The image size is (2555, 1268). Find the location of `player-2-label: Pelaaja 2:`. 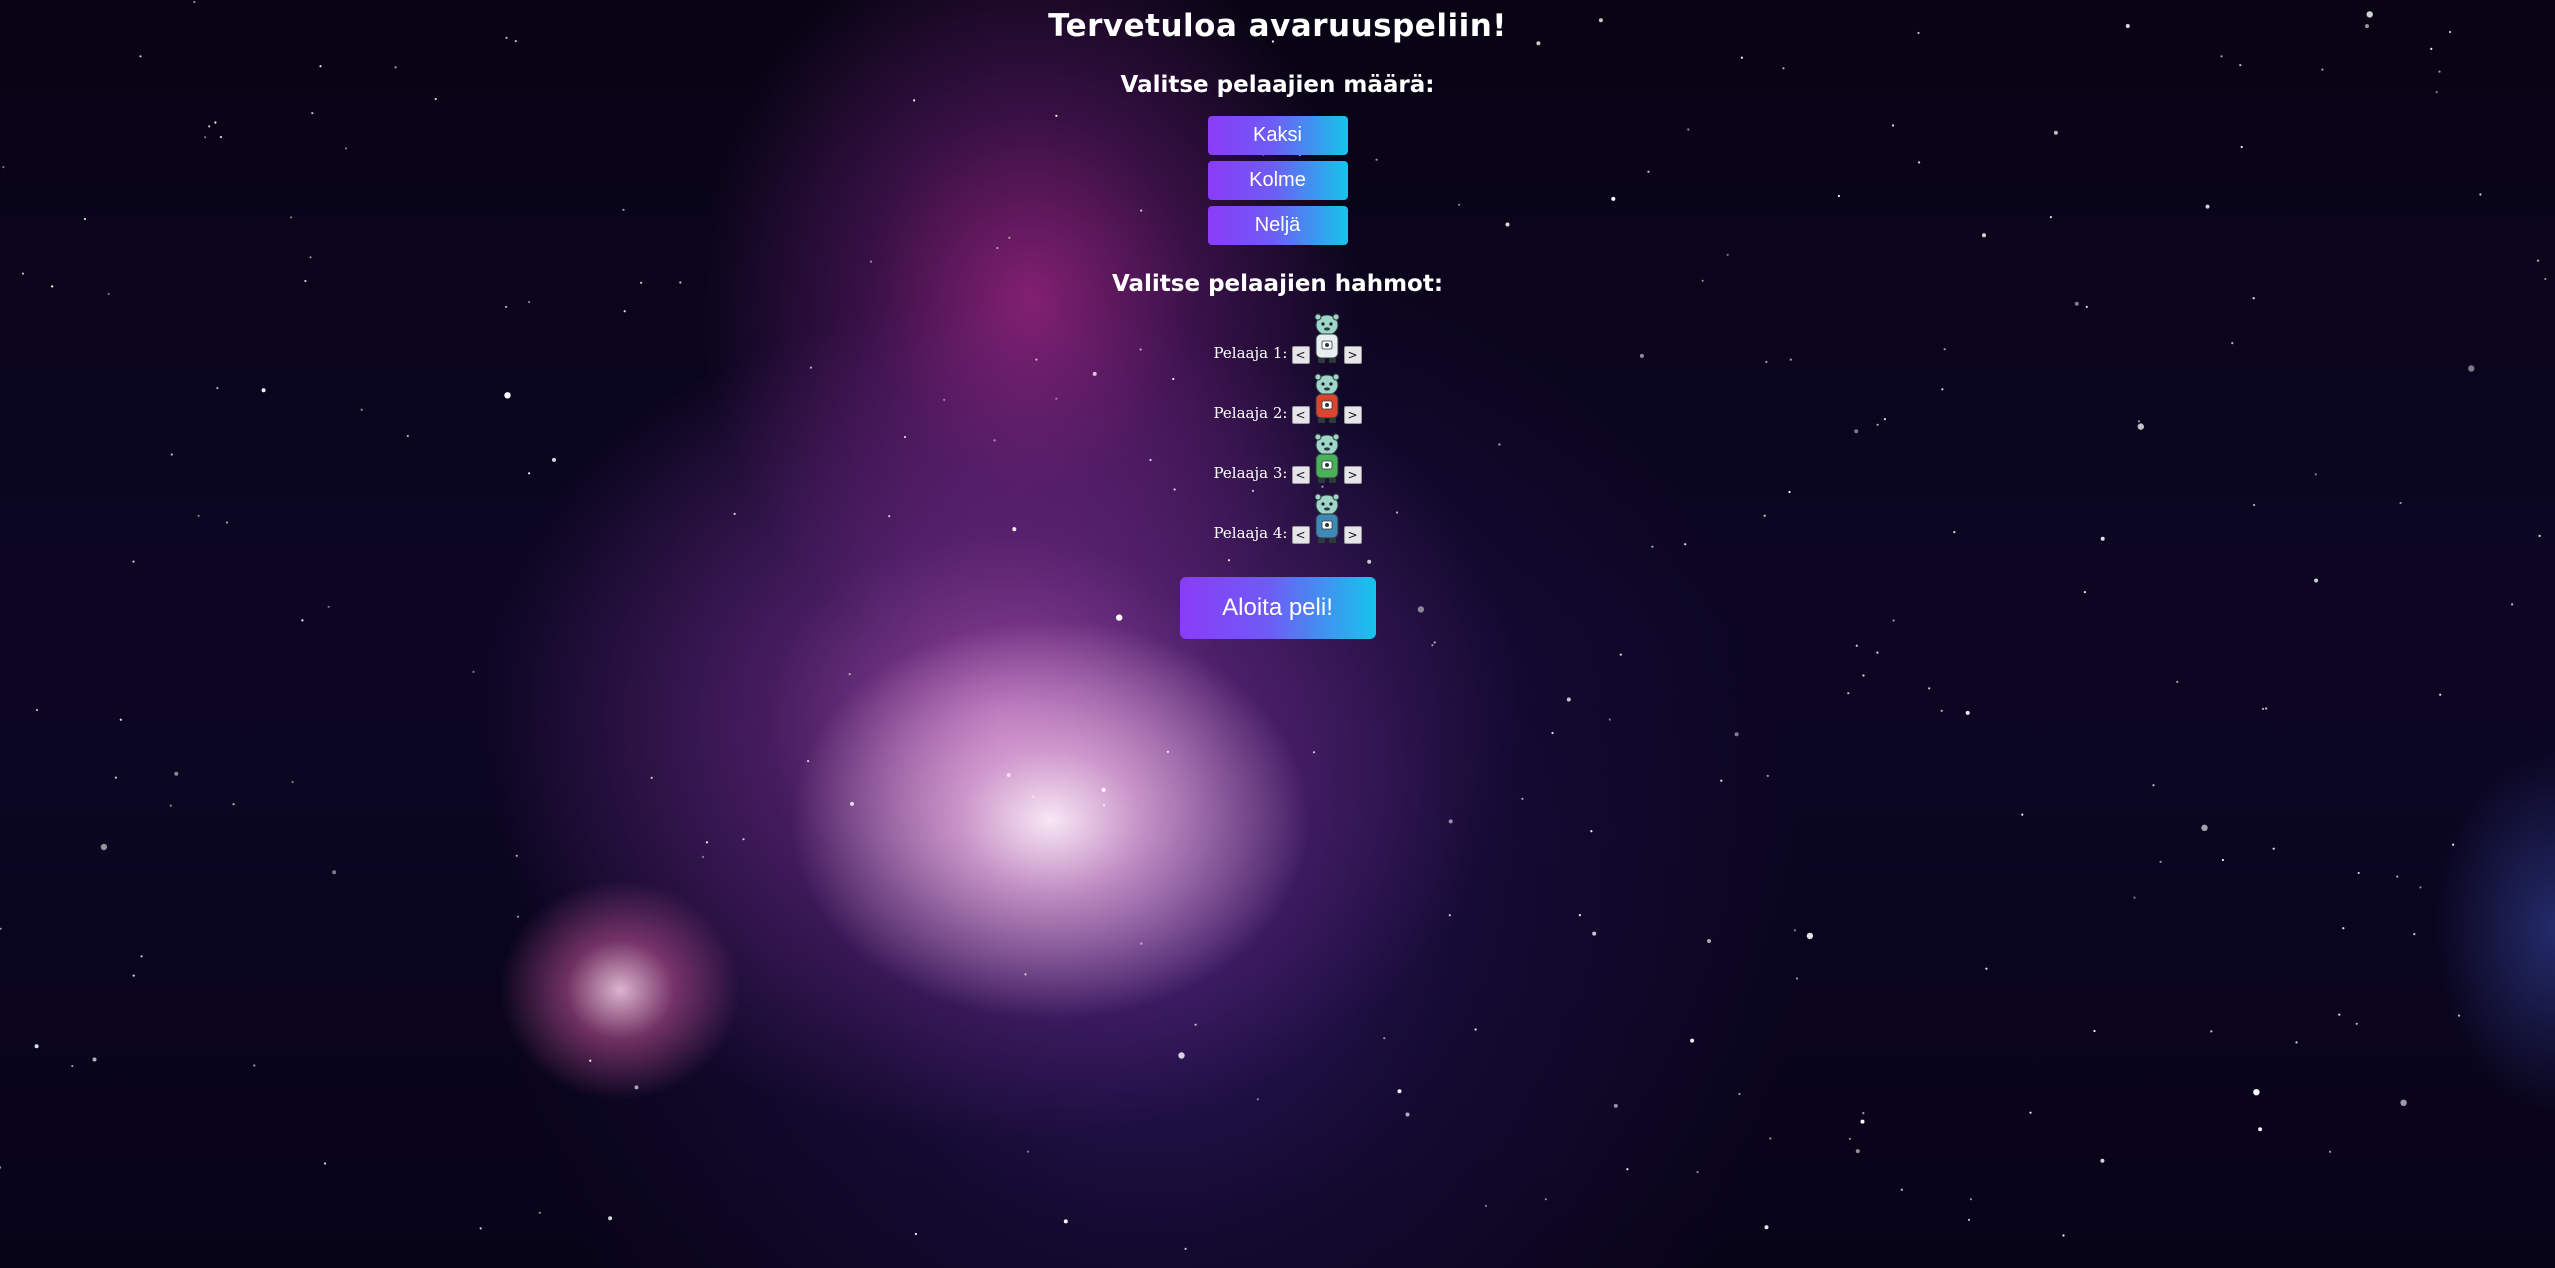

player-2-label: Pelaaja 2: is located at coordinates (1250, 413).